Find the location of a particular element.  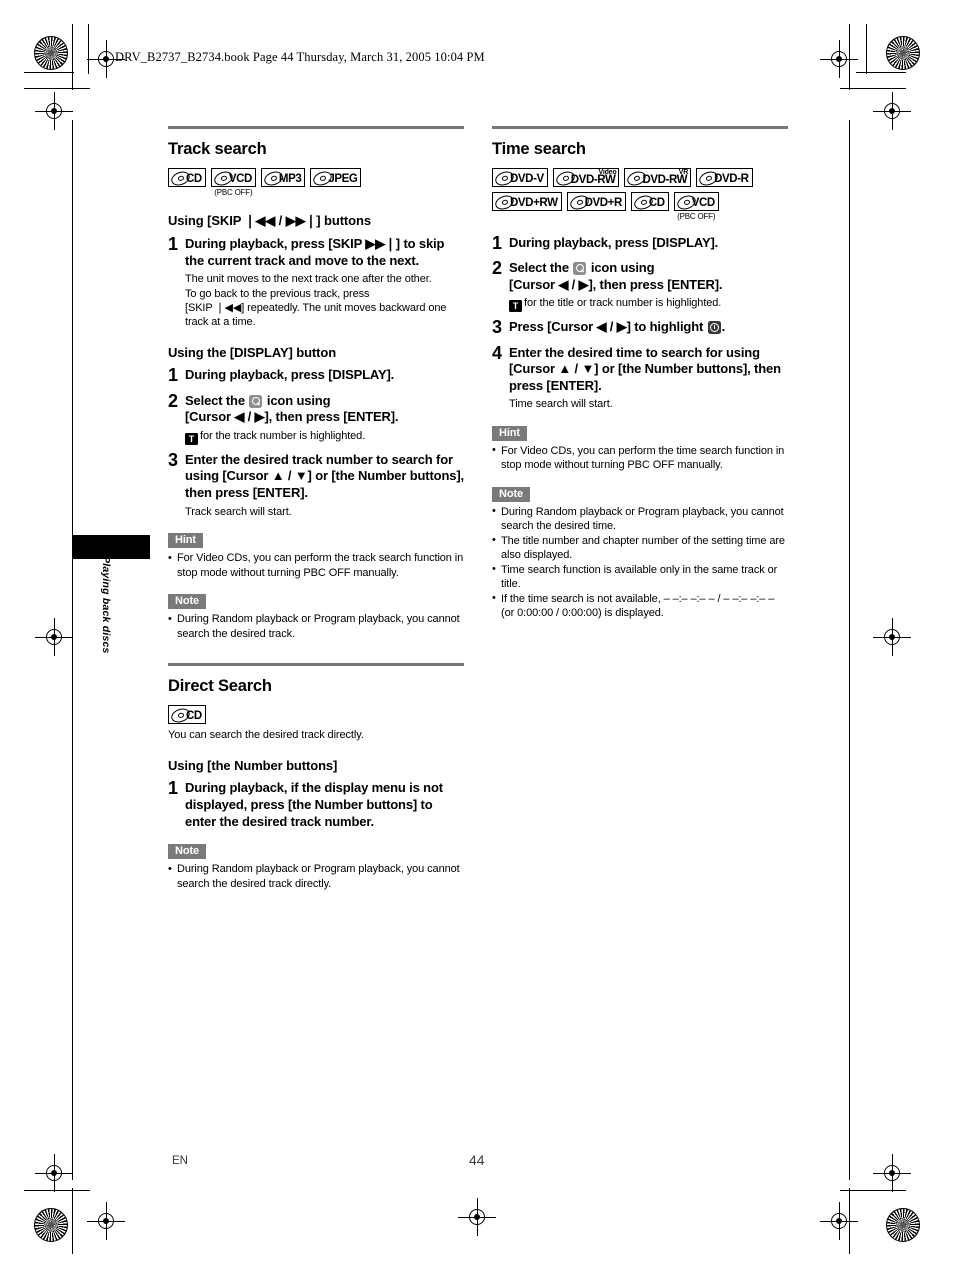

crop-line-top-left-v2 is located at coordinates (89, 49).